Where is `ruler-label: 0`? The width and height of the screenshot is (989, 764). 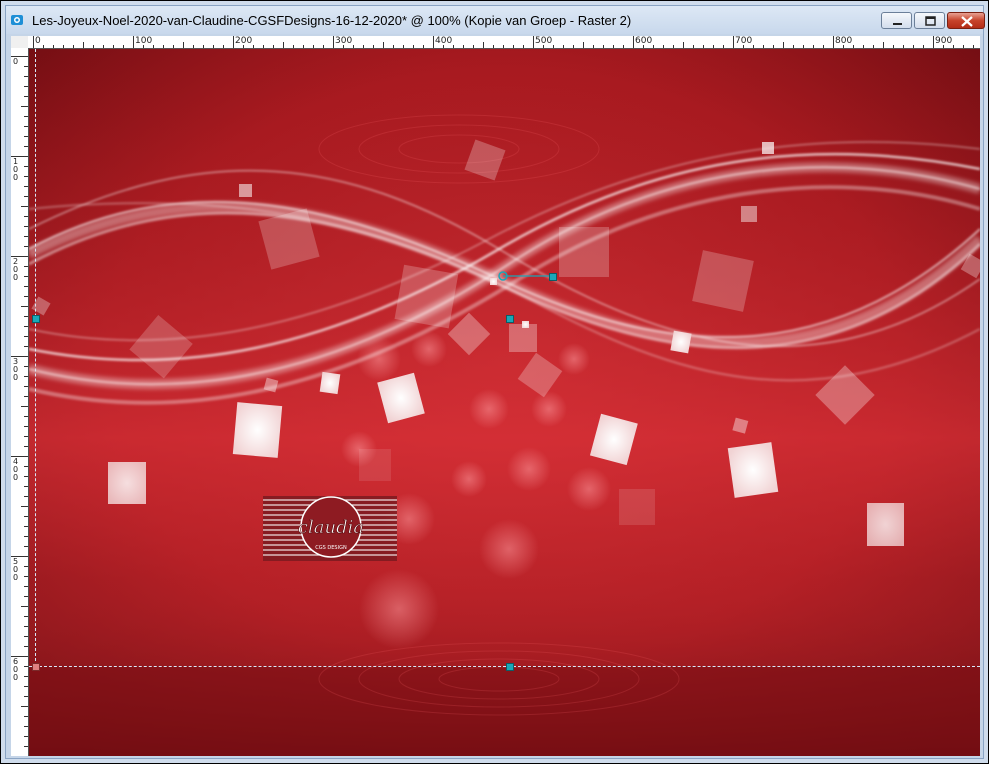
ruler-label: 0 is located at coordinates (15, 61).